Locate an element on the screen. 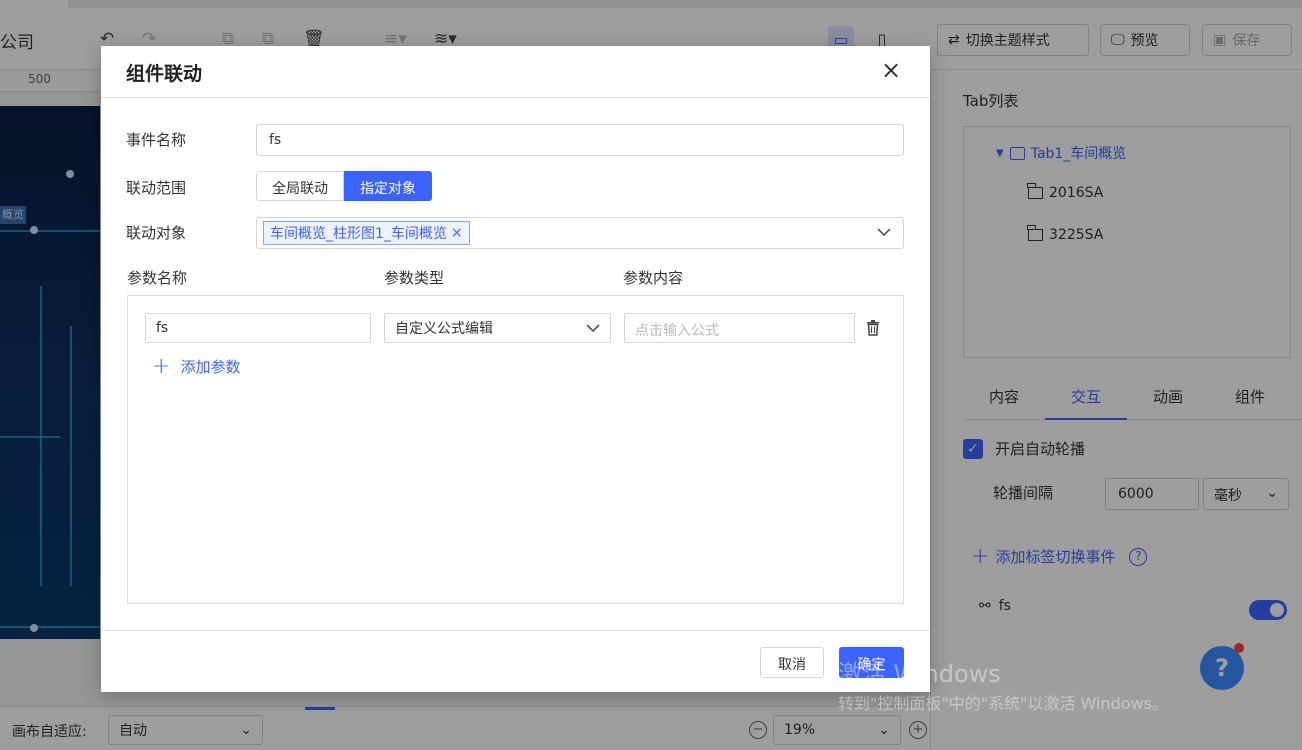  scope-global-button: 全局联动 is located at coordinates (300, 186).